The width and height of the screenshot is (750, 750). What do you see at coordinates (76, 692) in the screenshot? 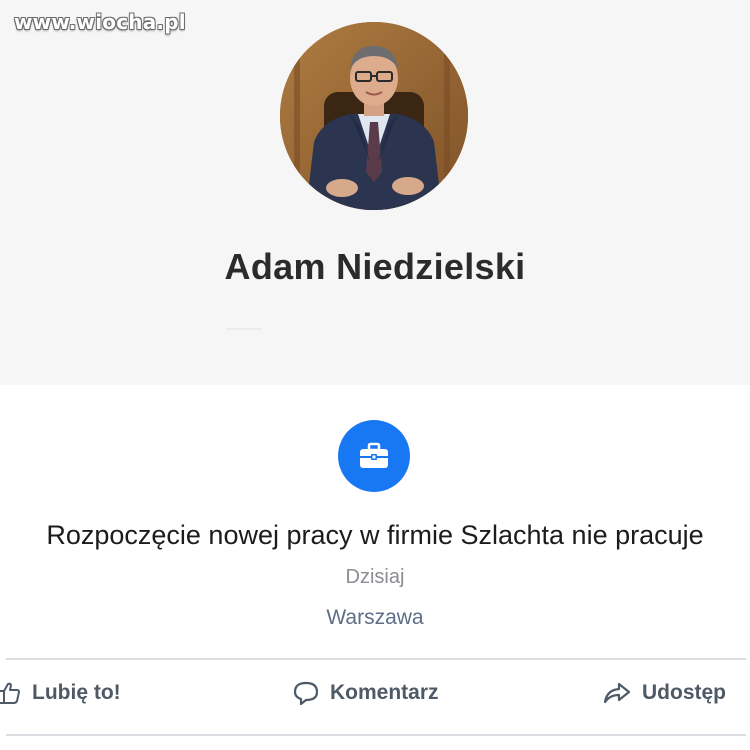
I see `like-label: Lubię to!` at bounding box center [76, 692].